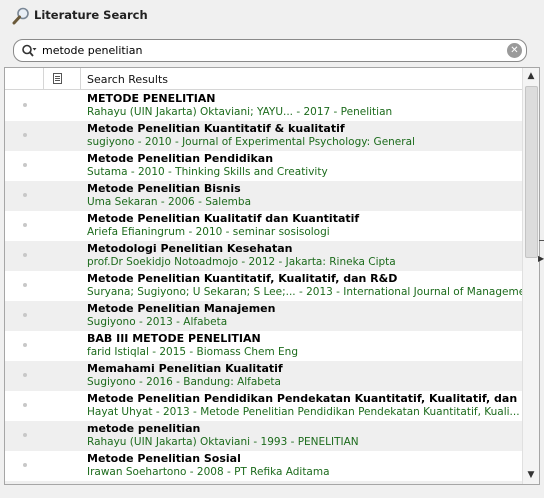 The height and width of the screenshot is (498, 544). I want to click on result-title: Memahami Penelitian Kualitatif, so click(185, 368).